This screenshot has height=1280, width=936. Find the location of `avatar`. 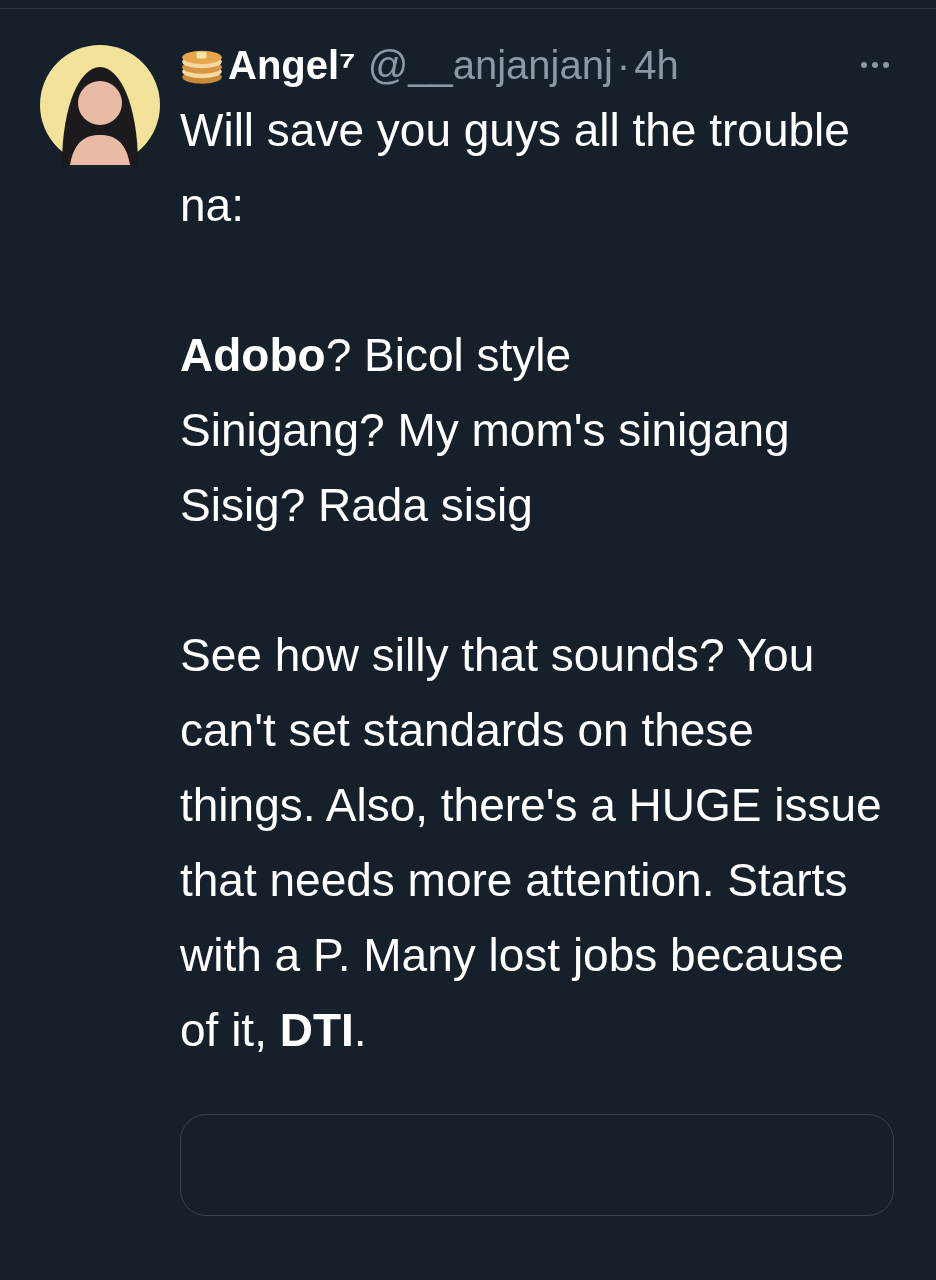

avatar is located at coordinates (100, 105).